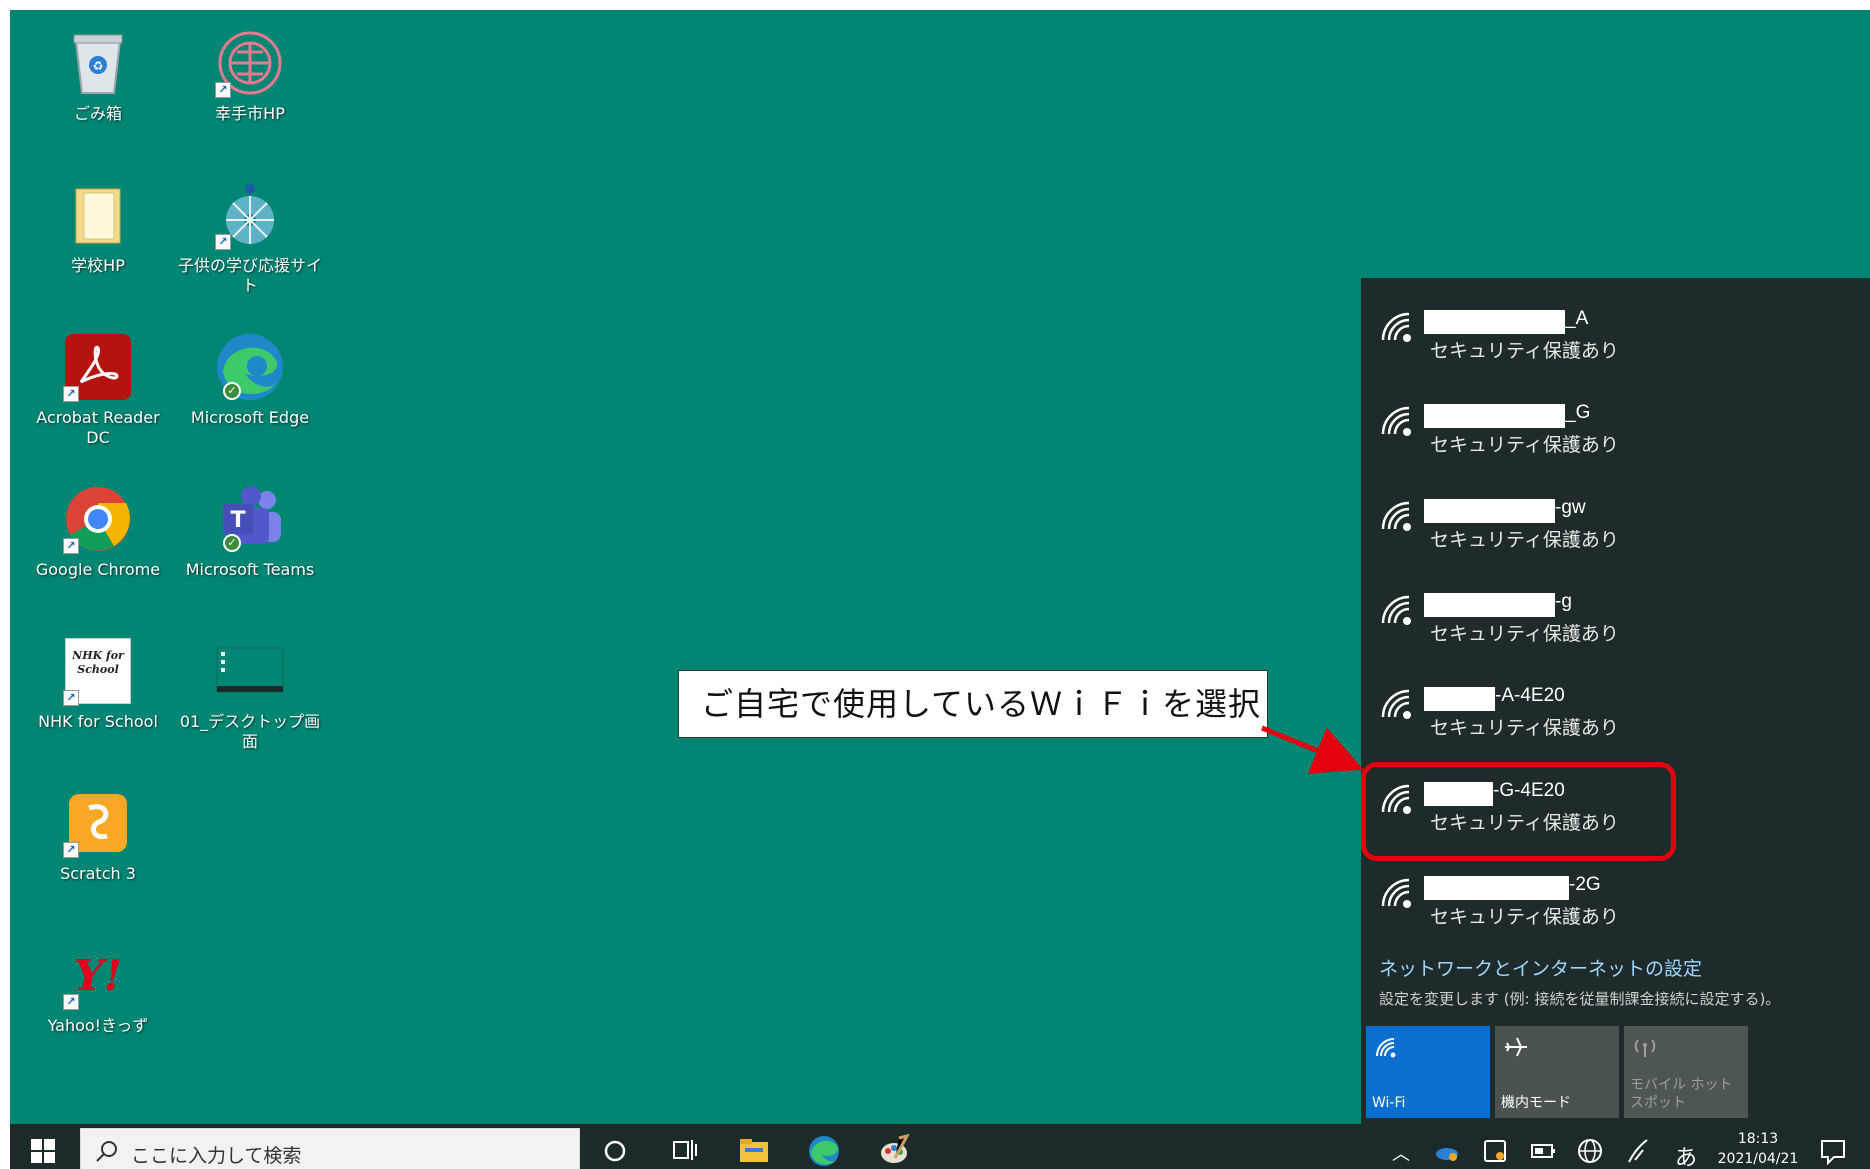 This screenshot has width=1870, height=1169. I want to click on airplane-icon, so click(1516, 1047).